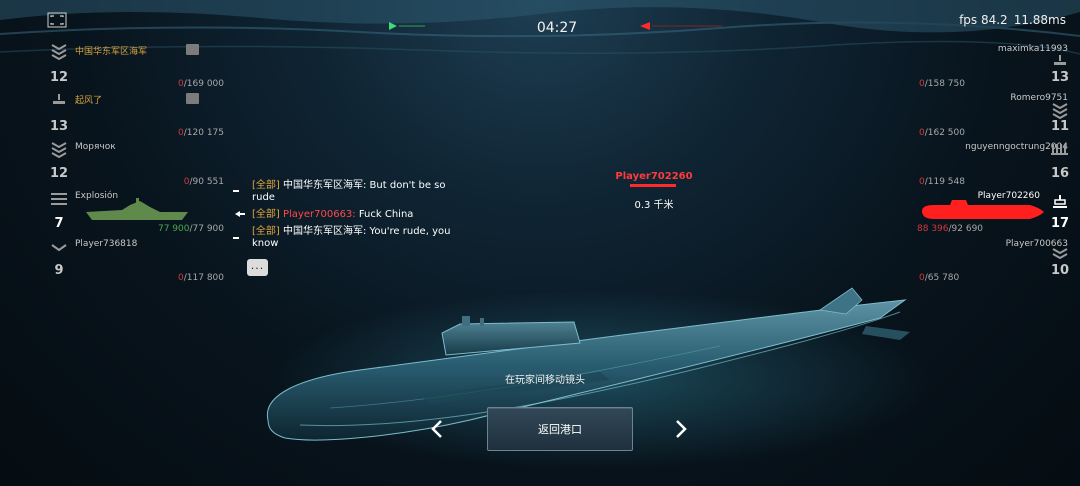 The height and width of the screenshot is (486, 1080). Describe the element at coordinates (681, 26) in the screenshot. I see `enemy-team-marker-icon` at that location.